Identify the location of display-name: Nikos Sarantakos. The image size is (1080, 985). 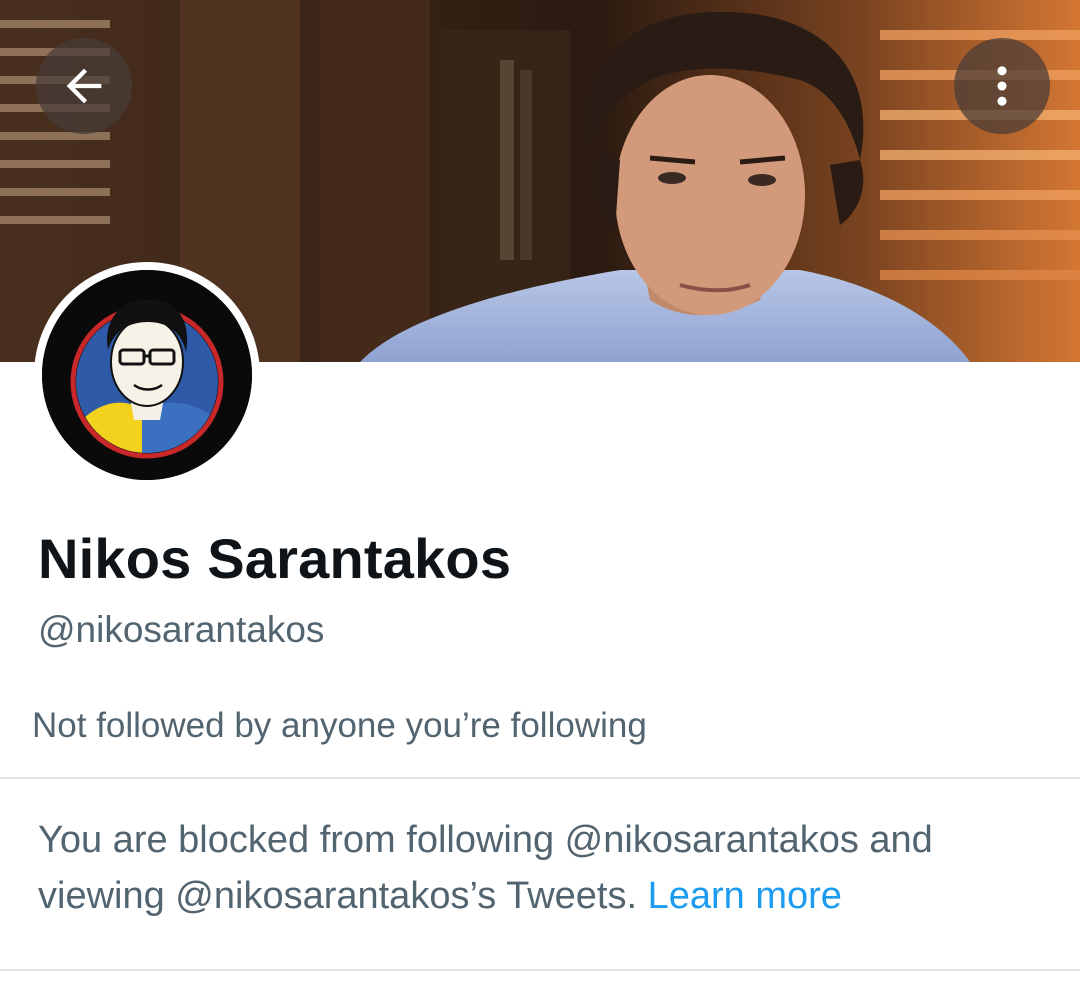
(275, 558).